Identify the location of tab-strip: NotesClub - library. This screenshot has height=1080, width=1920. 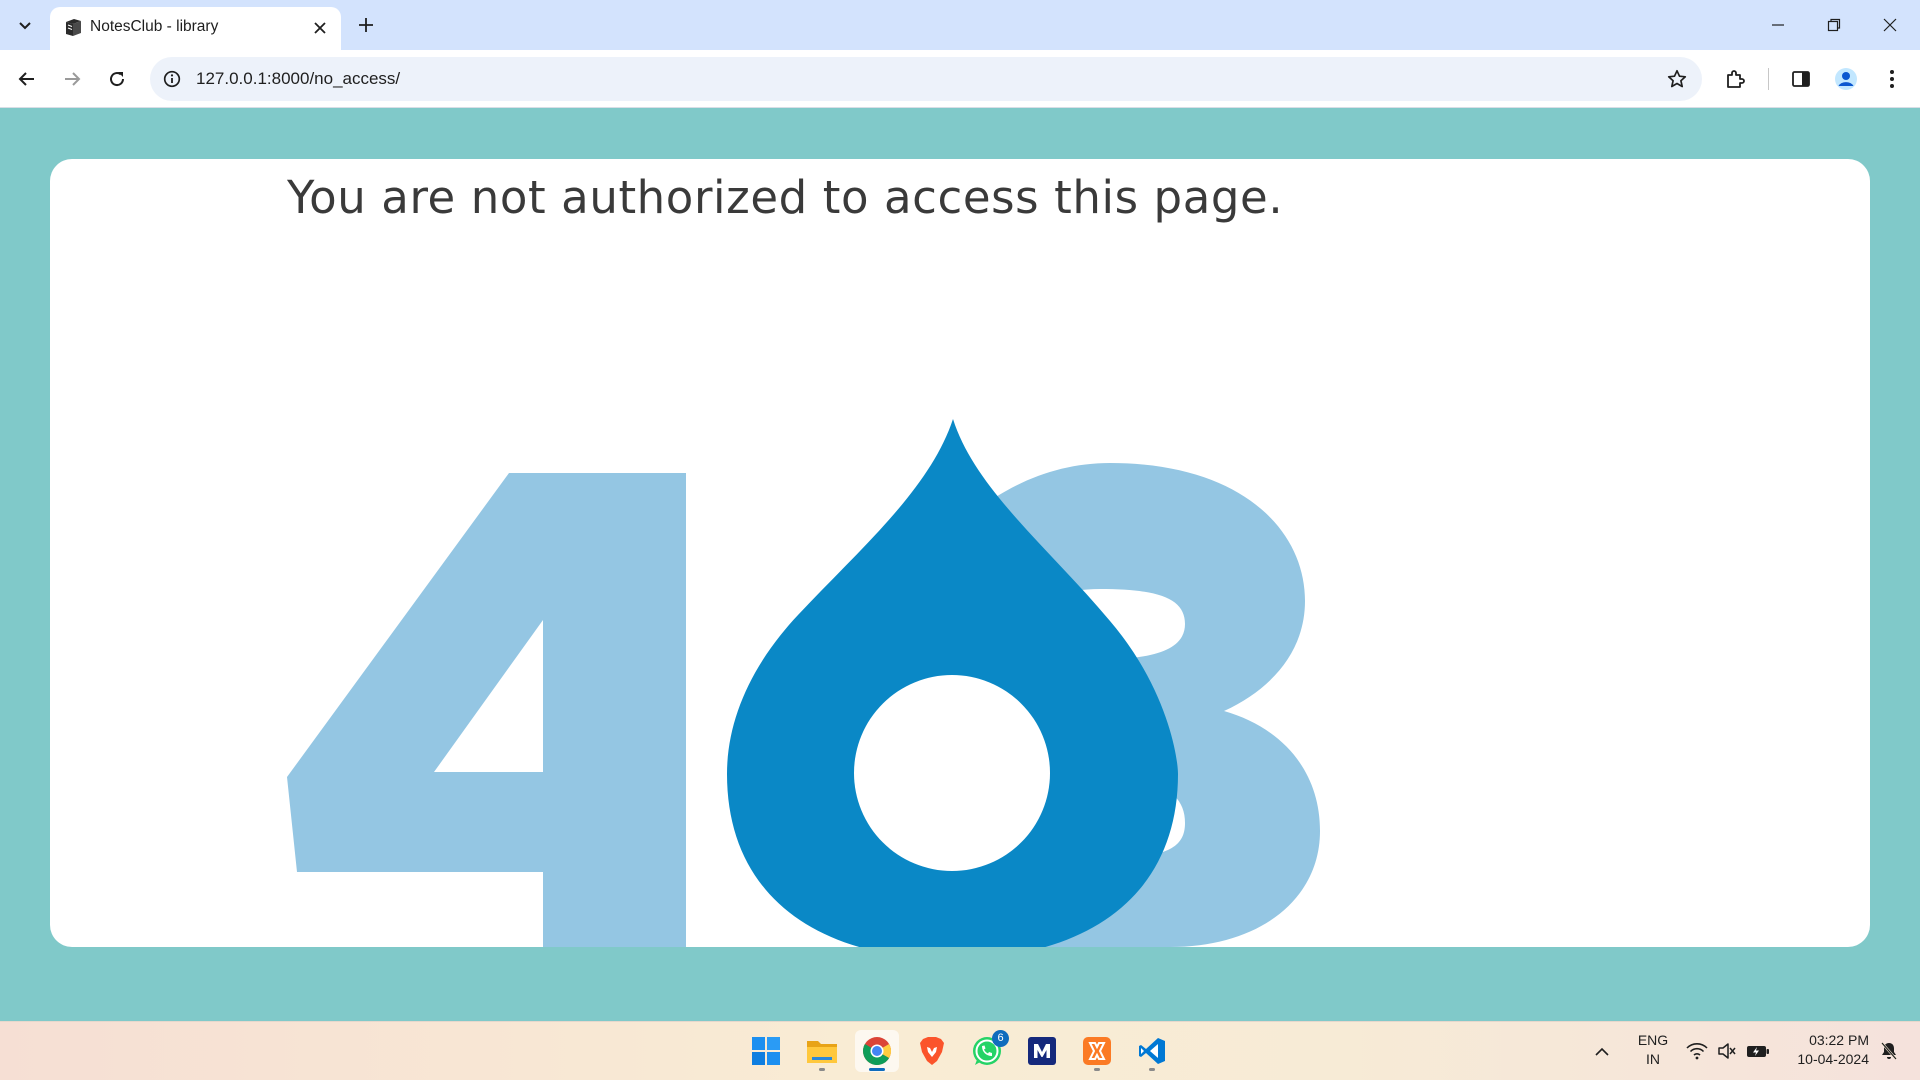
(960, 25).